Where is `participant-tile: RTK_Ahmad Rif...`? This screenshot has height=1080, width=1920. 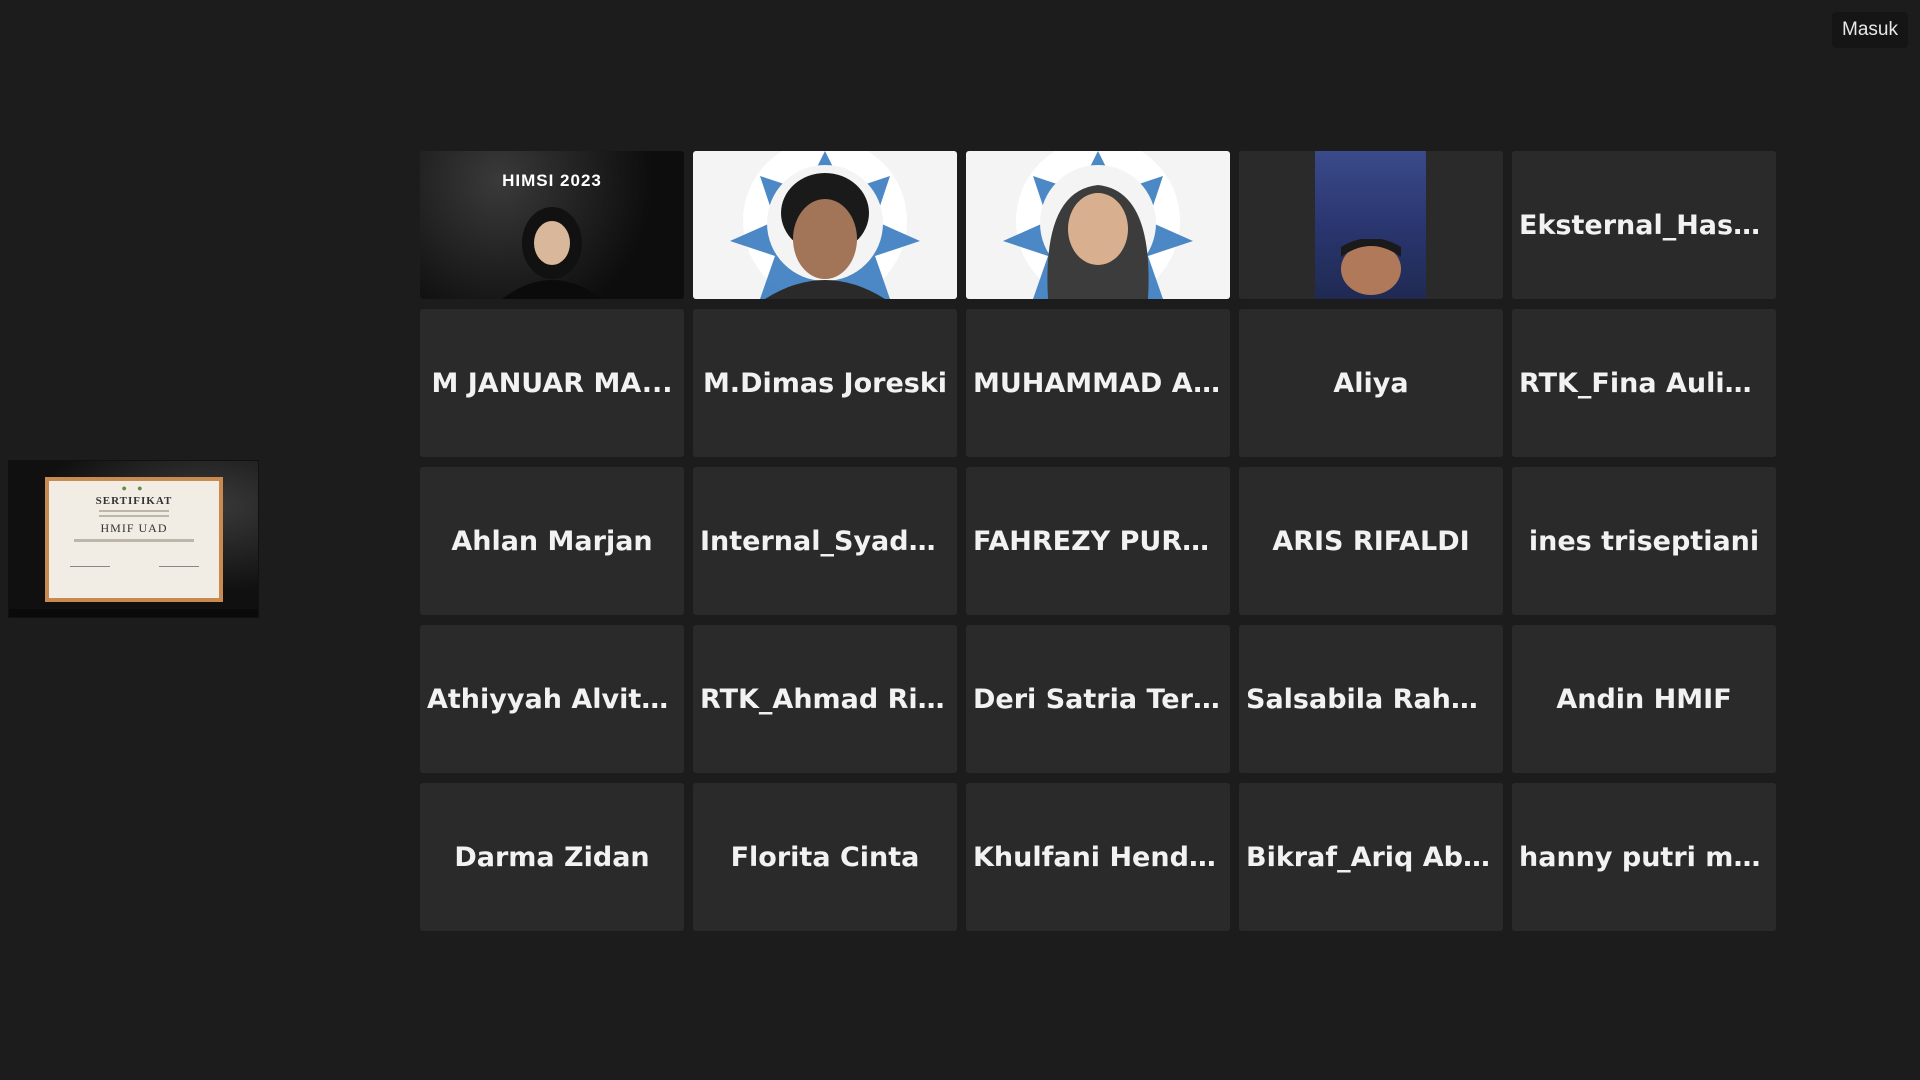 participant-tile: RTK_Ahmad Rif... is located at coordinates (825, 699).